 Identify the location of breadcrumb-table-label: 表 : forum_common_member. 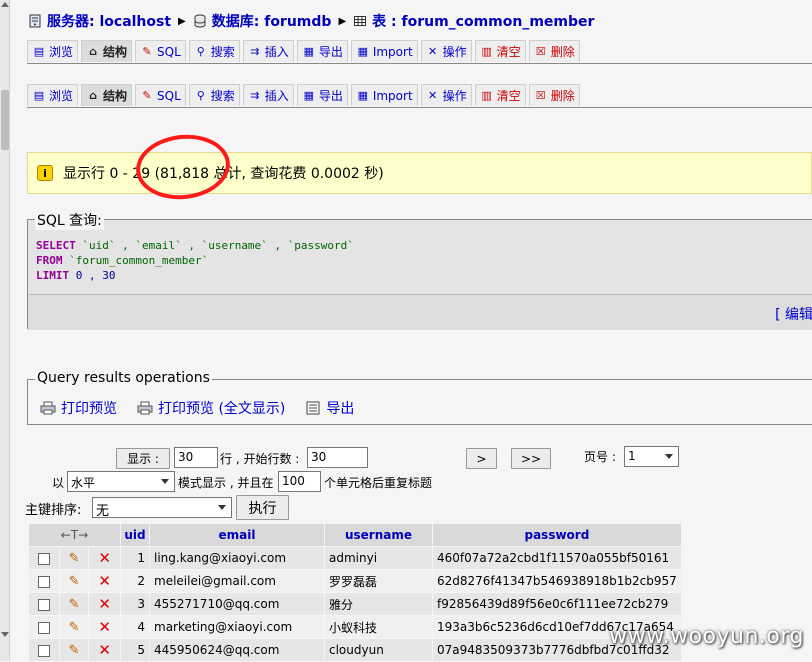
(483, 22).